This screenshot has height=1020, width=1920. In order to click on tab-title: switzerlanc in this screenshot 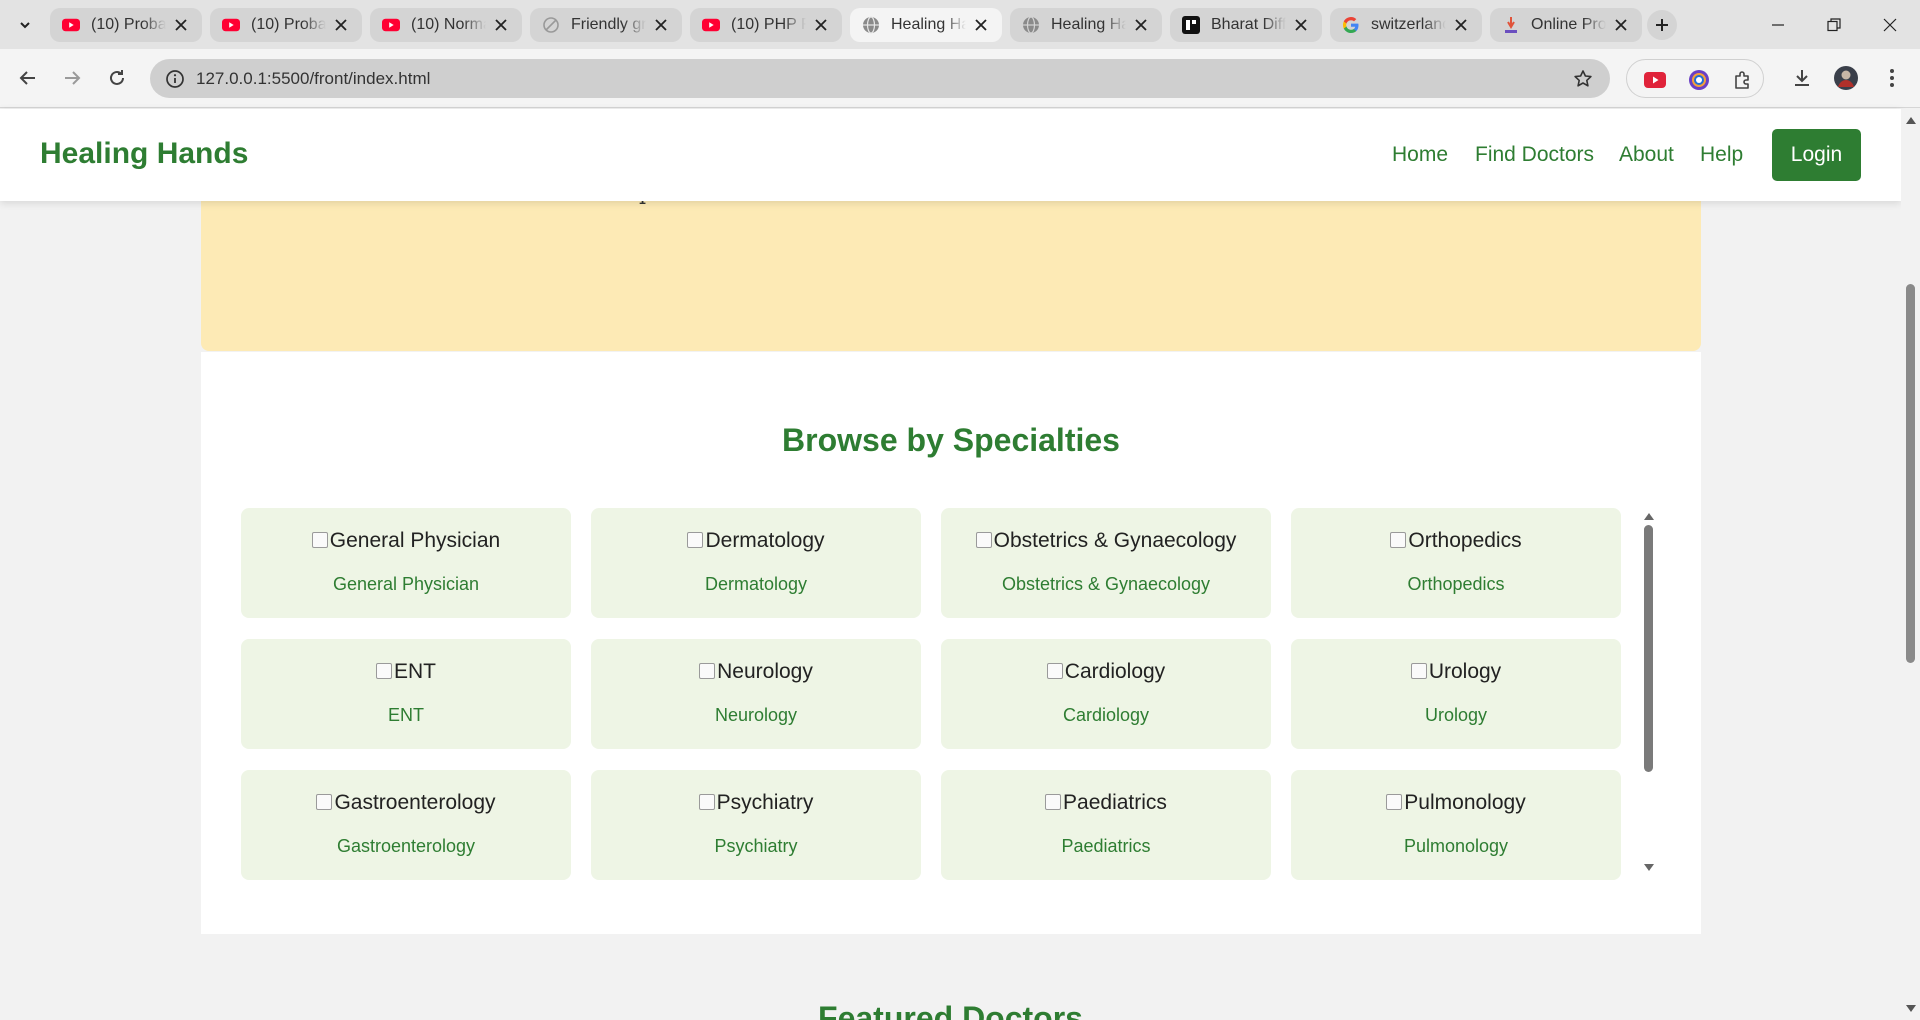, I will do `click(1408, 24)`.